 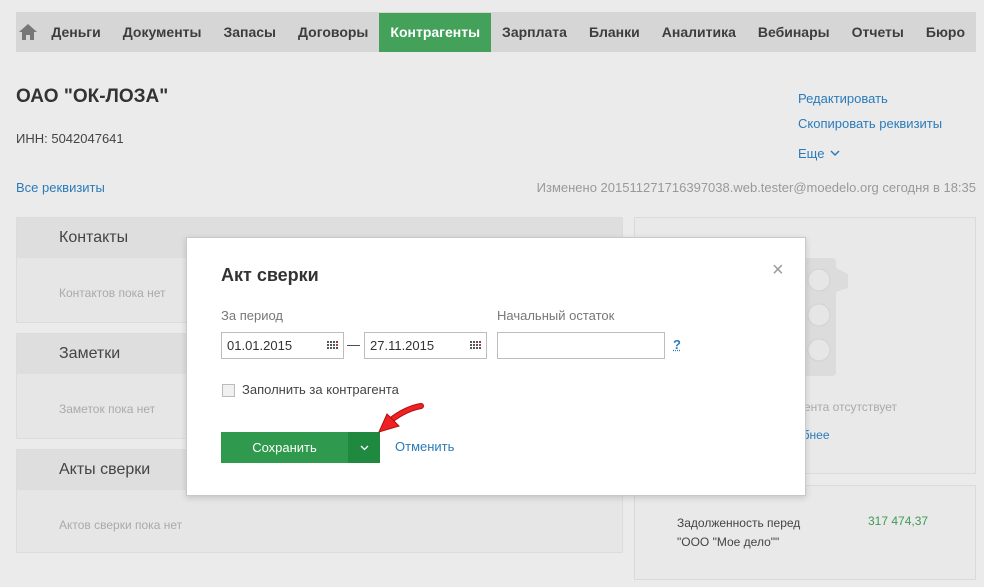 I want to click on date-from-field: 01.01.2015, so click(x=282, y=345).